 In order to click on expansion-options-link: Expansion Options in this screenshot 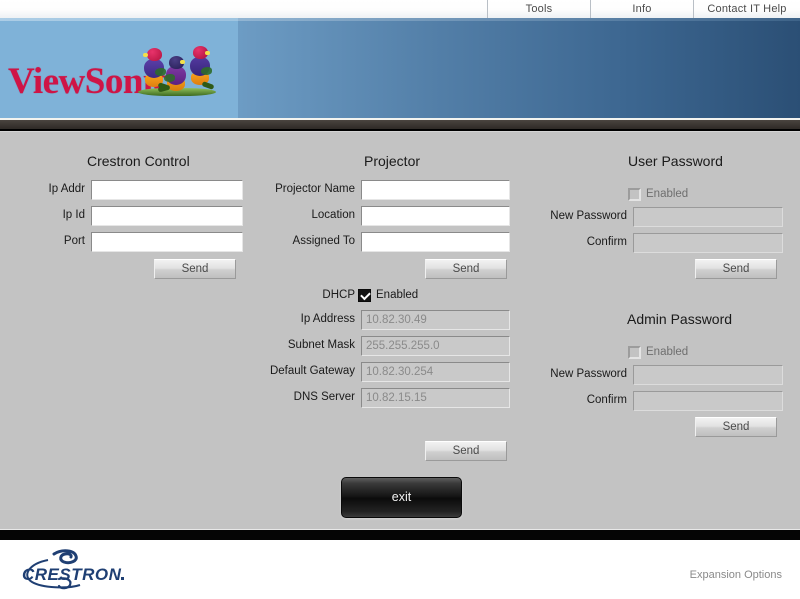, I will do `click(736, 575)`.